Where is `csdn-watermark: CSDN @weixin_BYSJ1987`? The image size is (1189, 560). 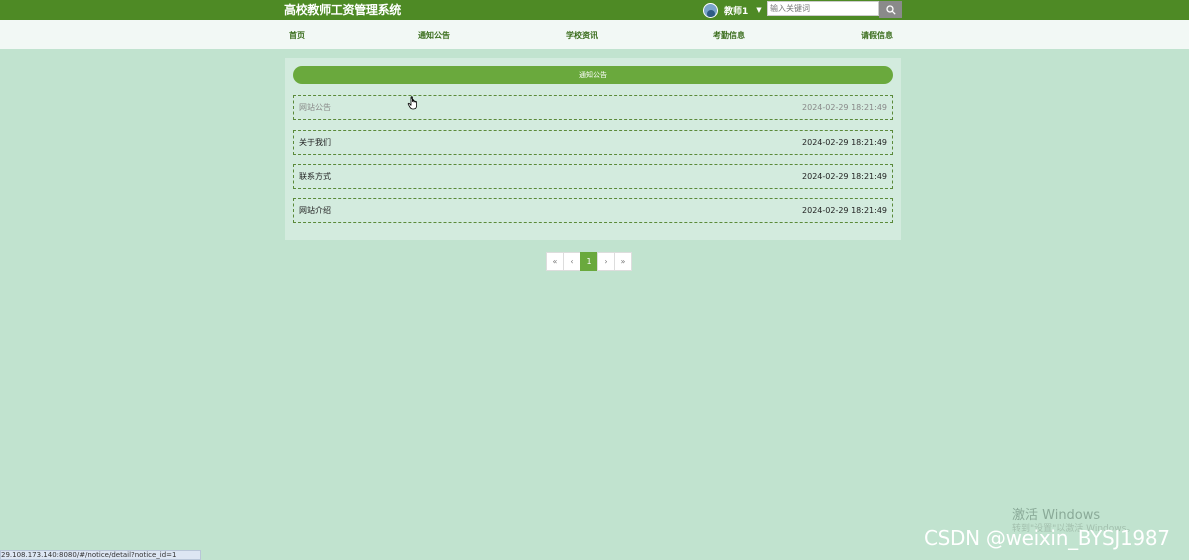 csdn-watermark: CSDN @weixin_BYSJ1987 is located at coordinates (1047, 538).